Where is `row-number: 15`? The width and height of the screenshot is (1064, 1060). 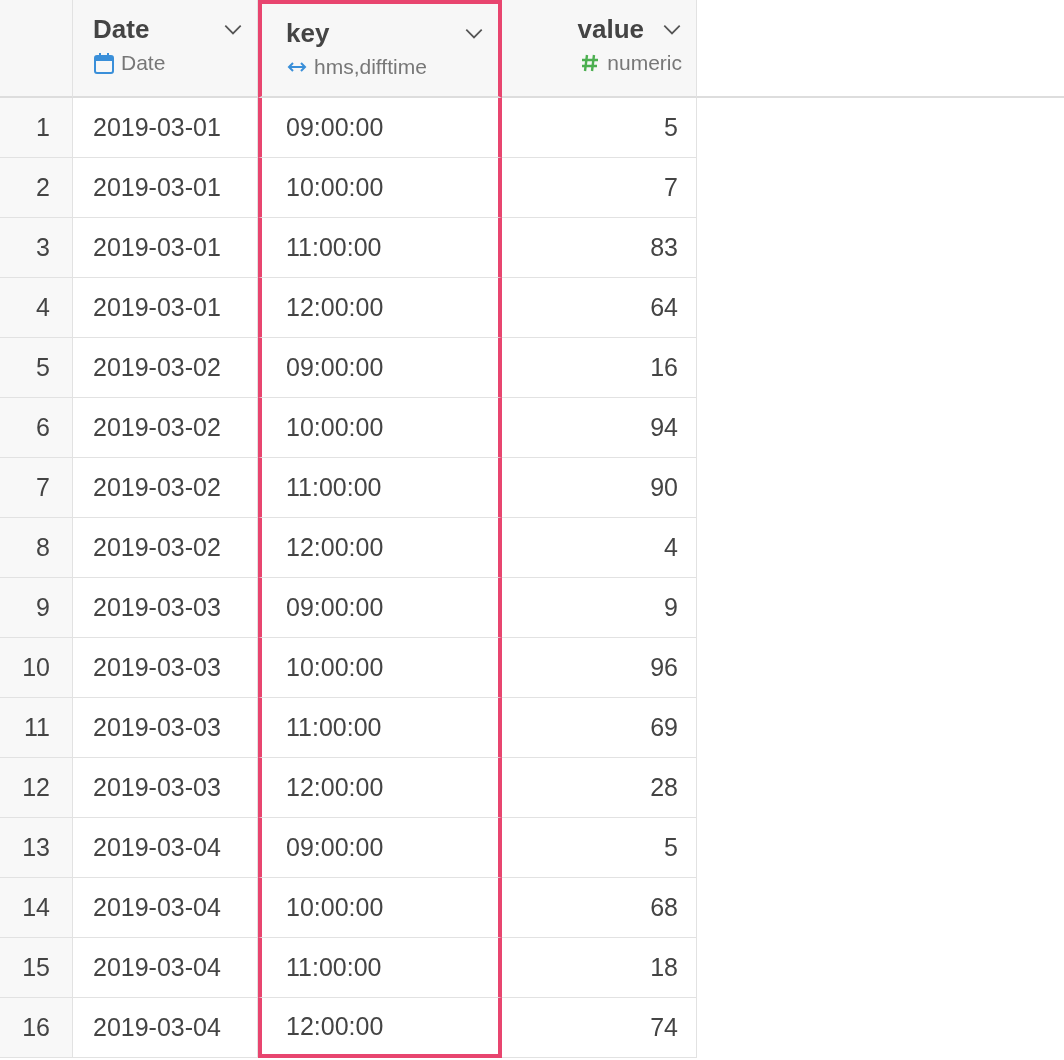 row-number: 15 is located at coordinates (36, 968).